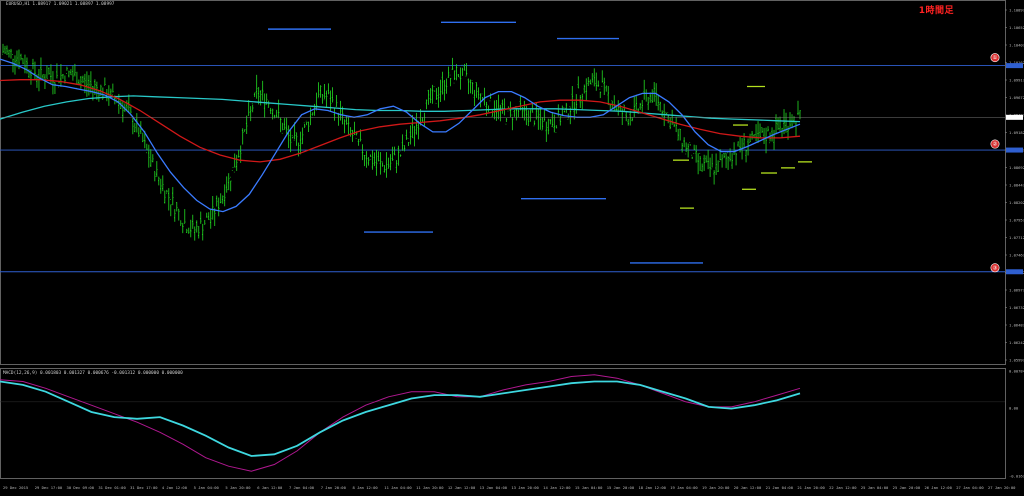  I want to click on macd-y-tick-label: 0.00, so click(1014, 408).